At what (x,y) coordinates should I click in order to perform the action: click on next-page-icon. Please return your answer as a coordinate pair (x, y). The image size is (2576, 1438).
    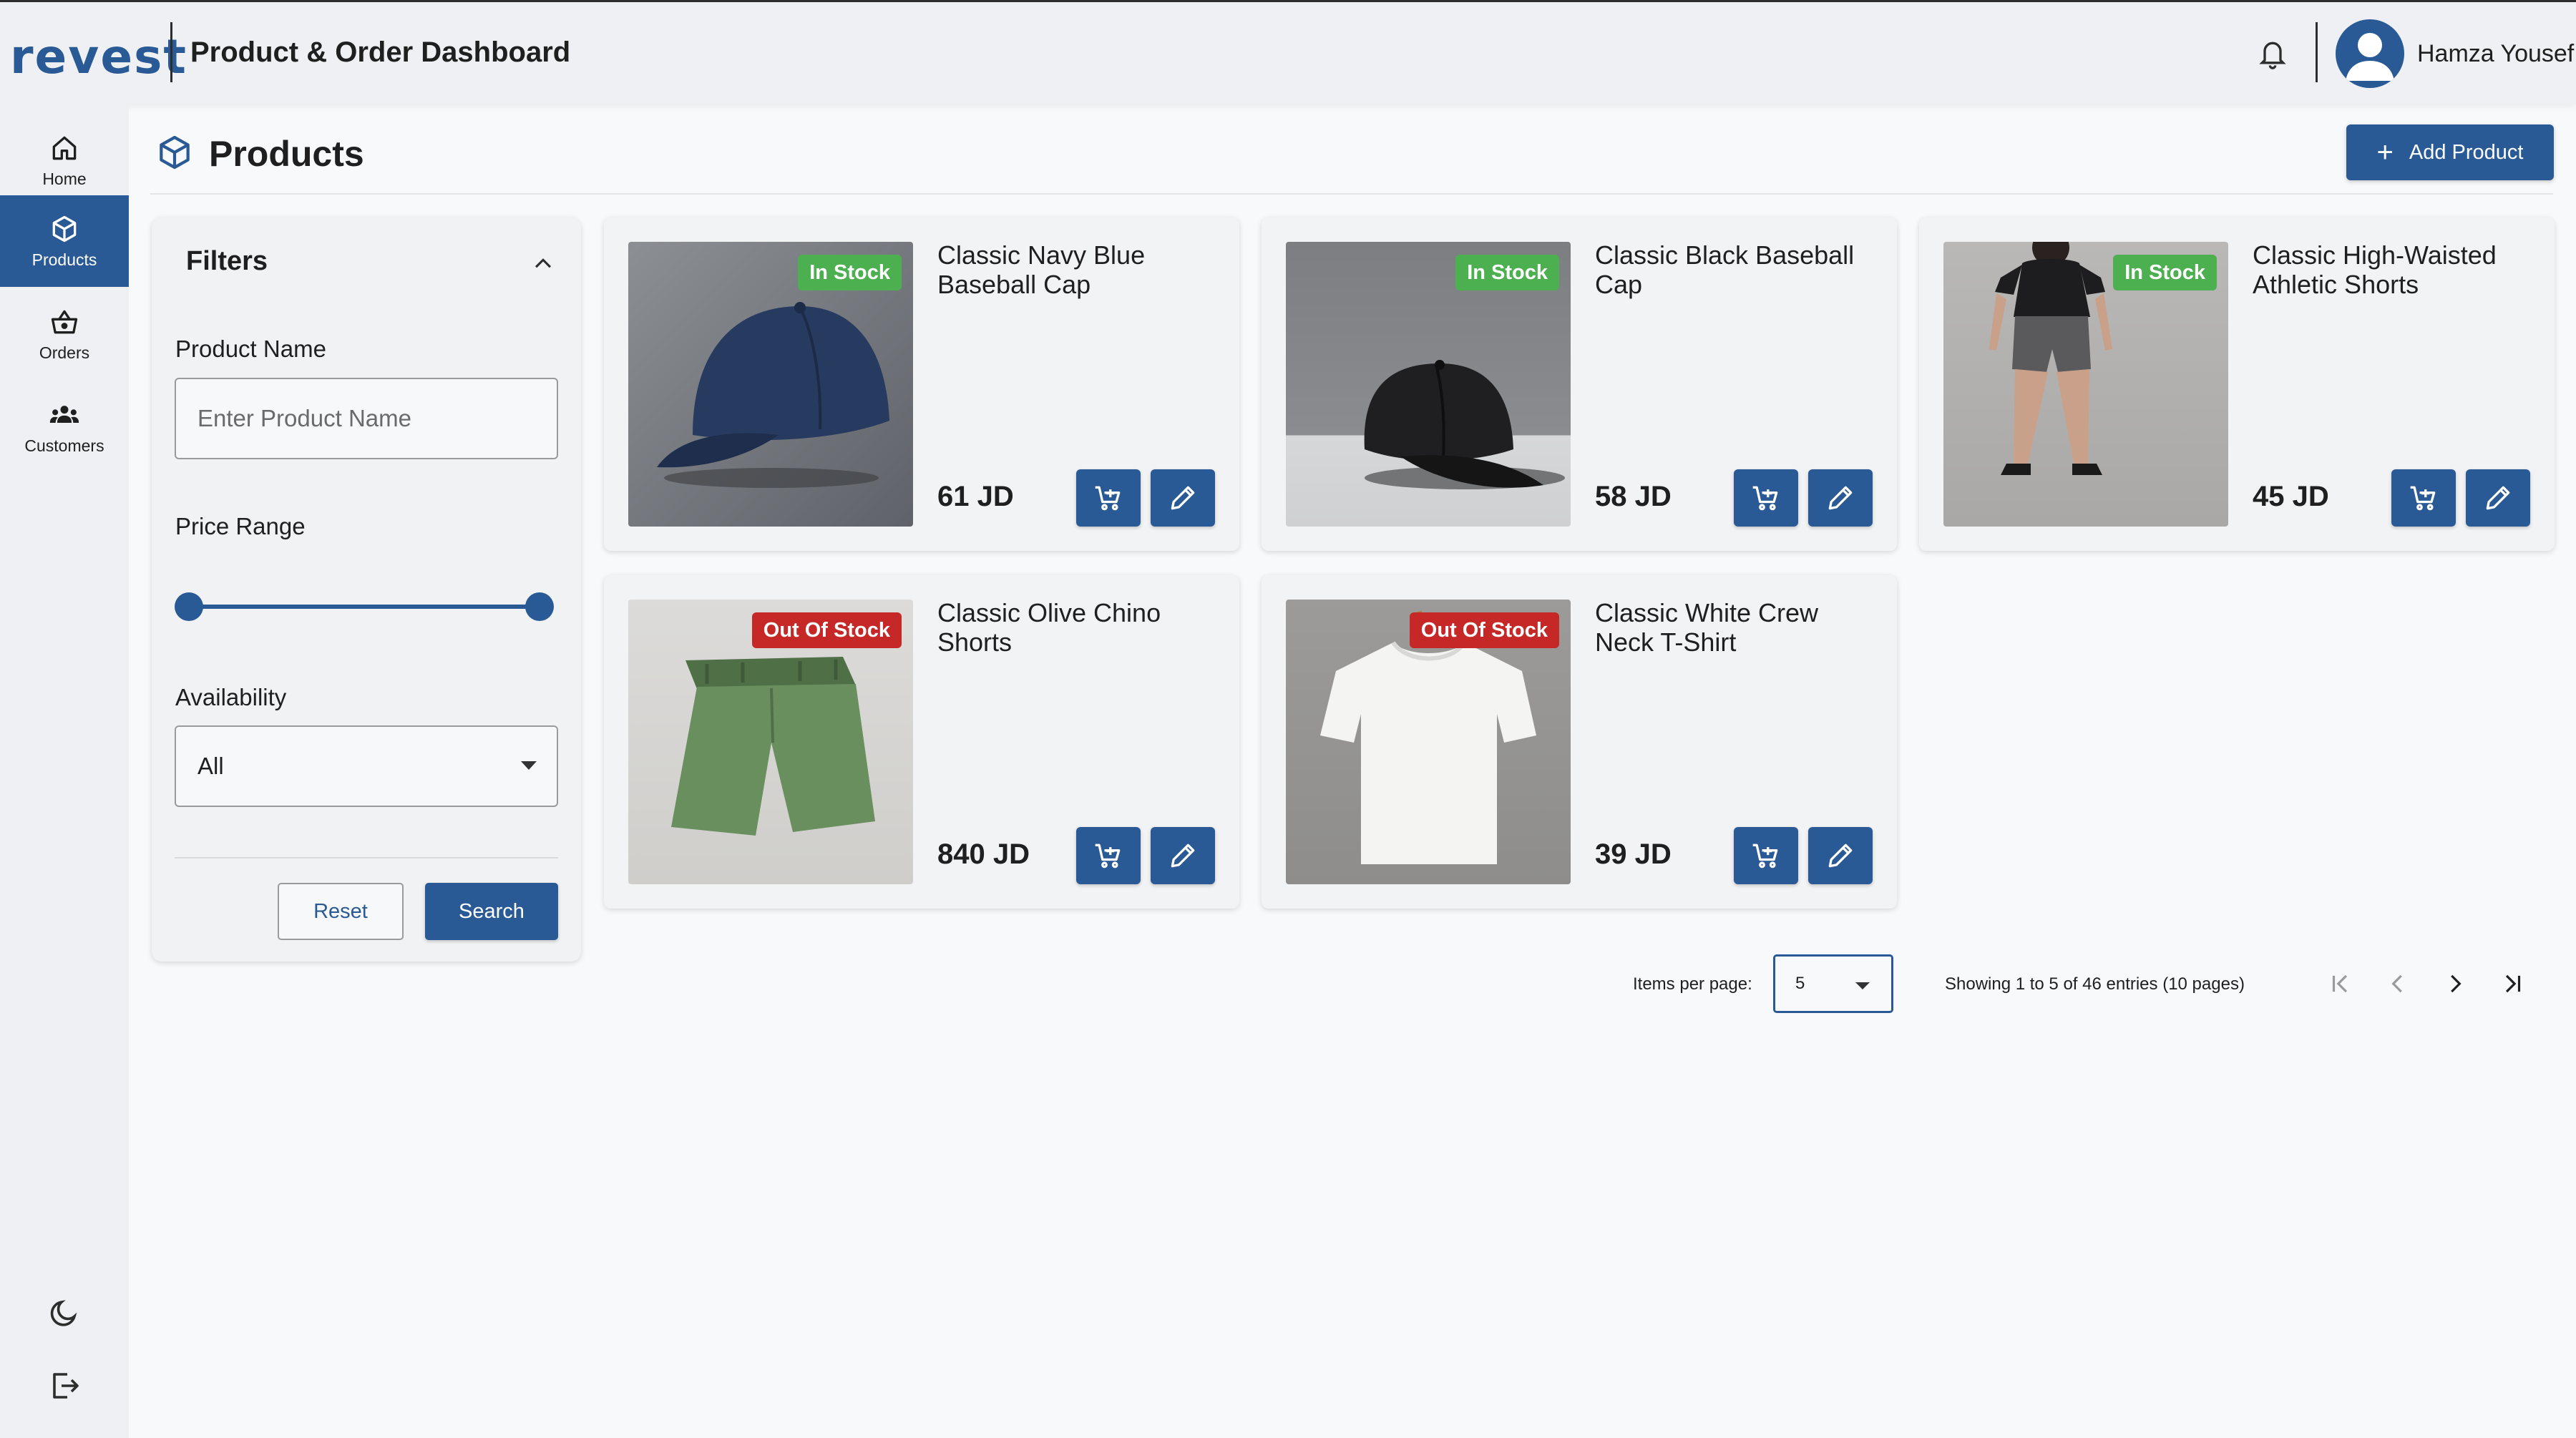
    Looking at the image, I should click on (2455, 983).